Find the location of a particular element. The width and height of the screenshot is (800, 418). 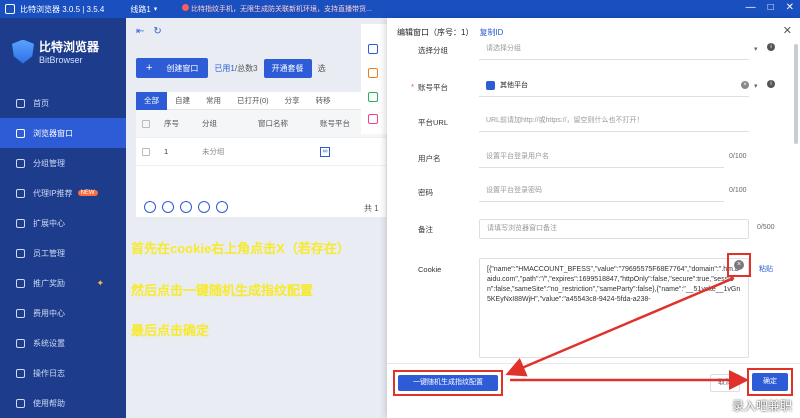

watermark: 录入吧兼职 is located at coordinates (761, 406).